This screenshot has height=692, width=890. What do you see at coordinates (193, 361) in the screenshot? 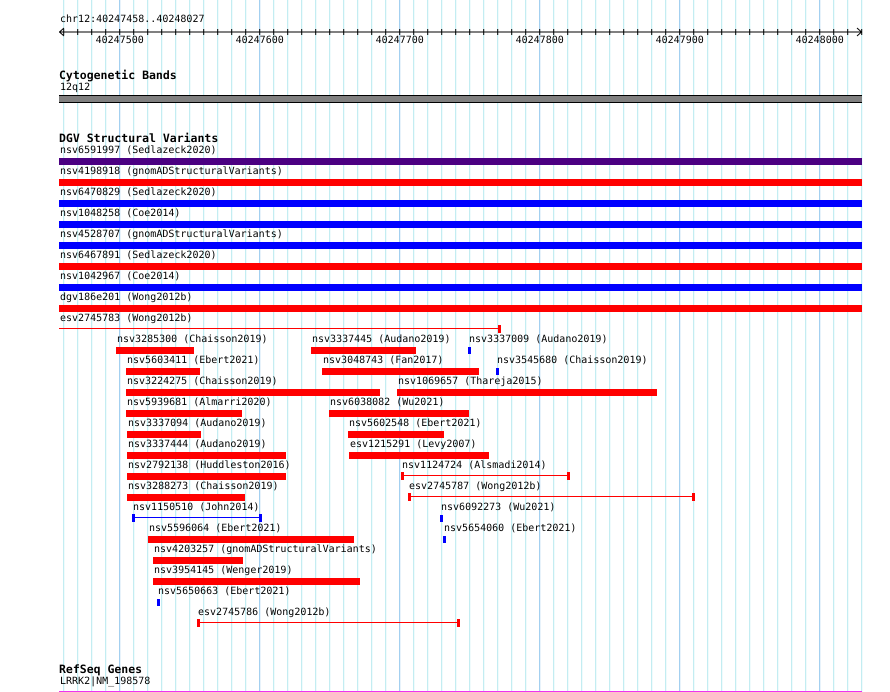
I see `variant-label: nsv5603411 (Ebert2021)` at bounding box center [193, 361].